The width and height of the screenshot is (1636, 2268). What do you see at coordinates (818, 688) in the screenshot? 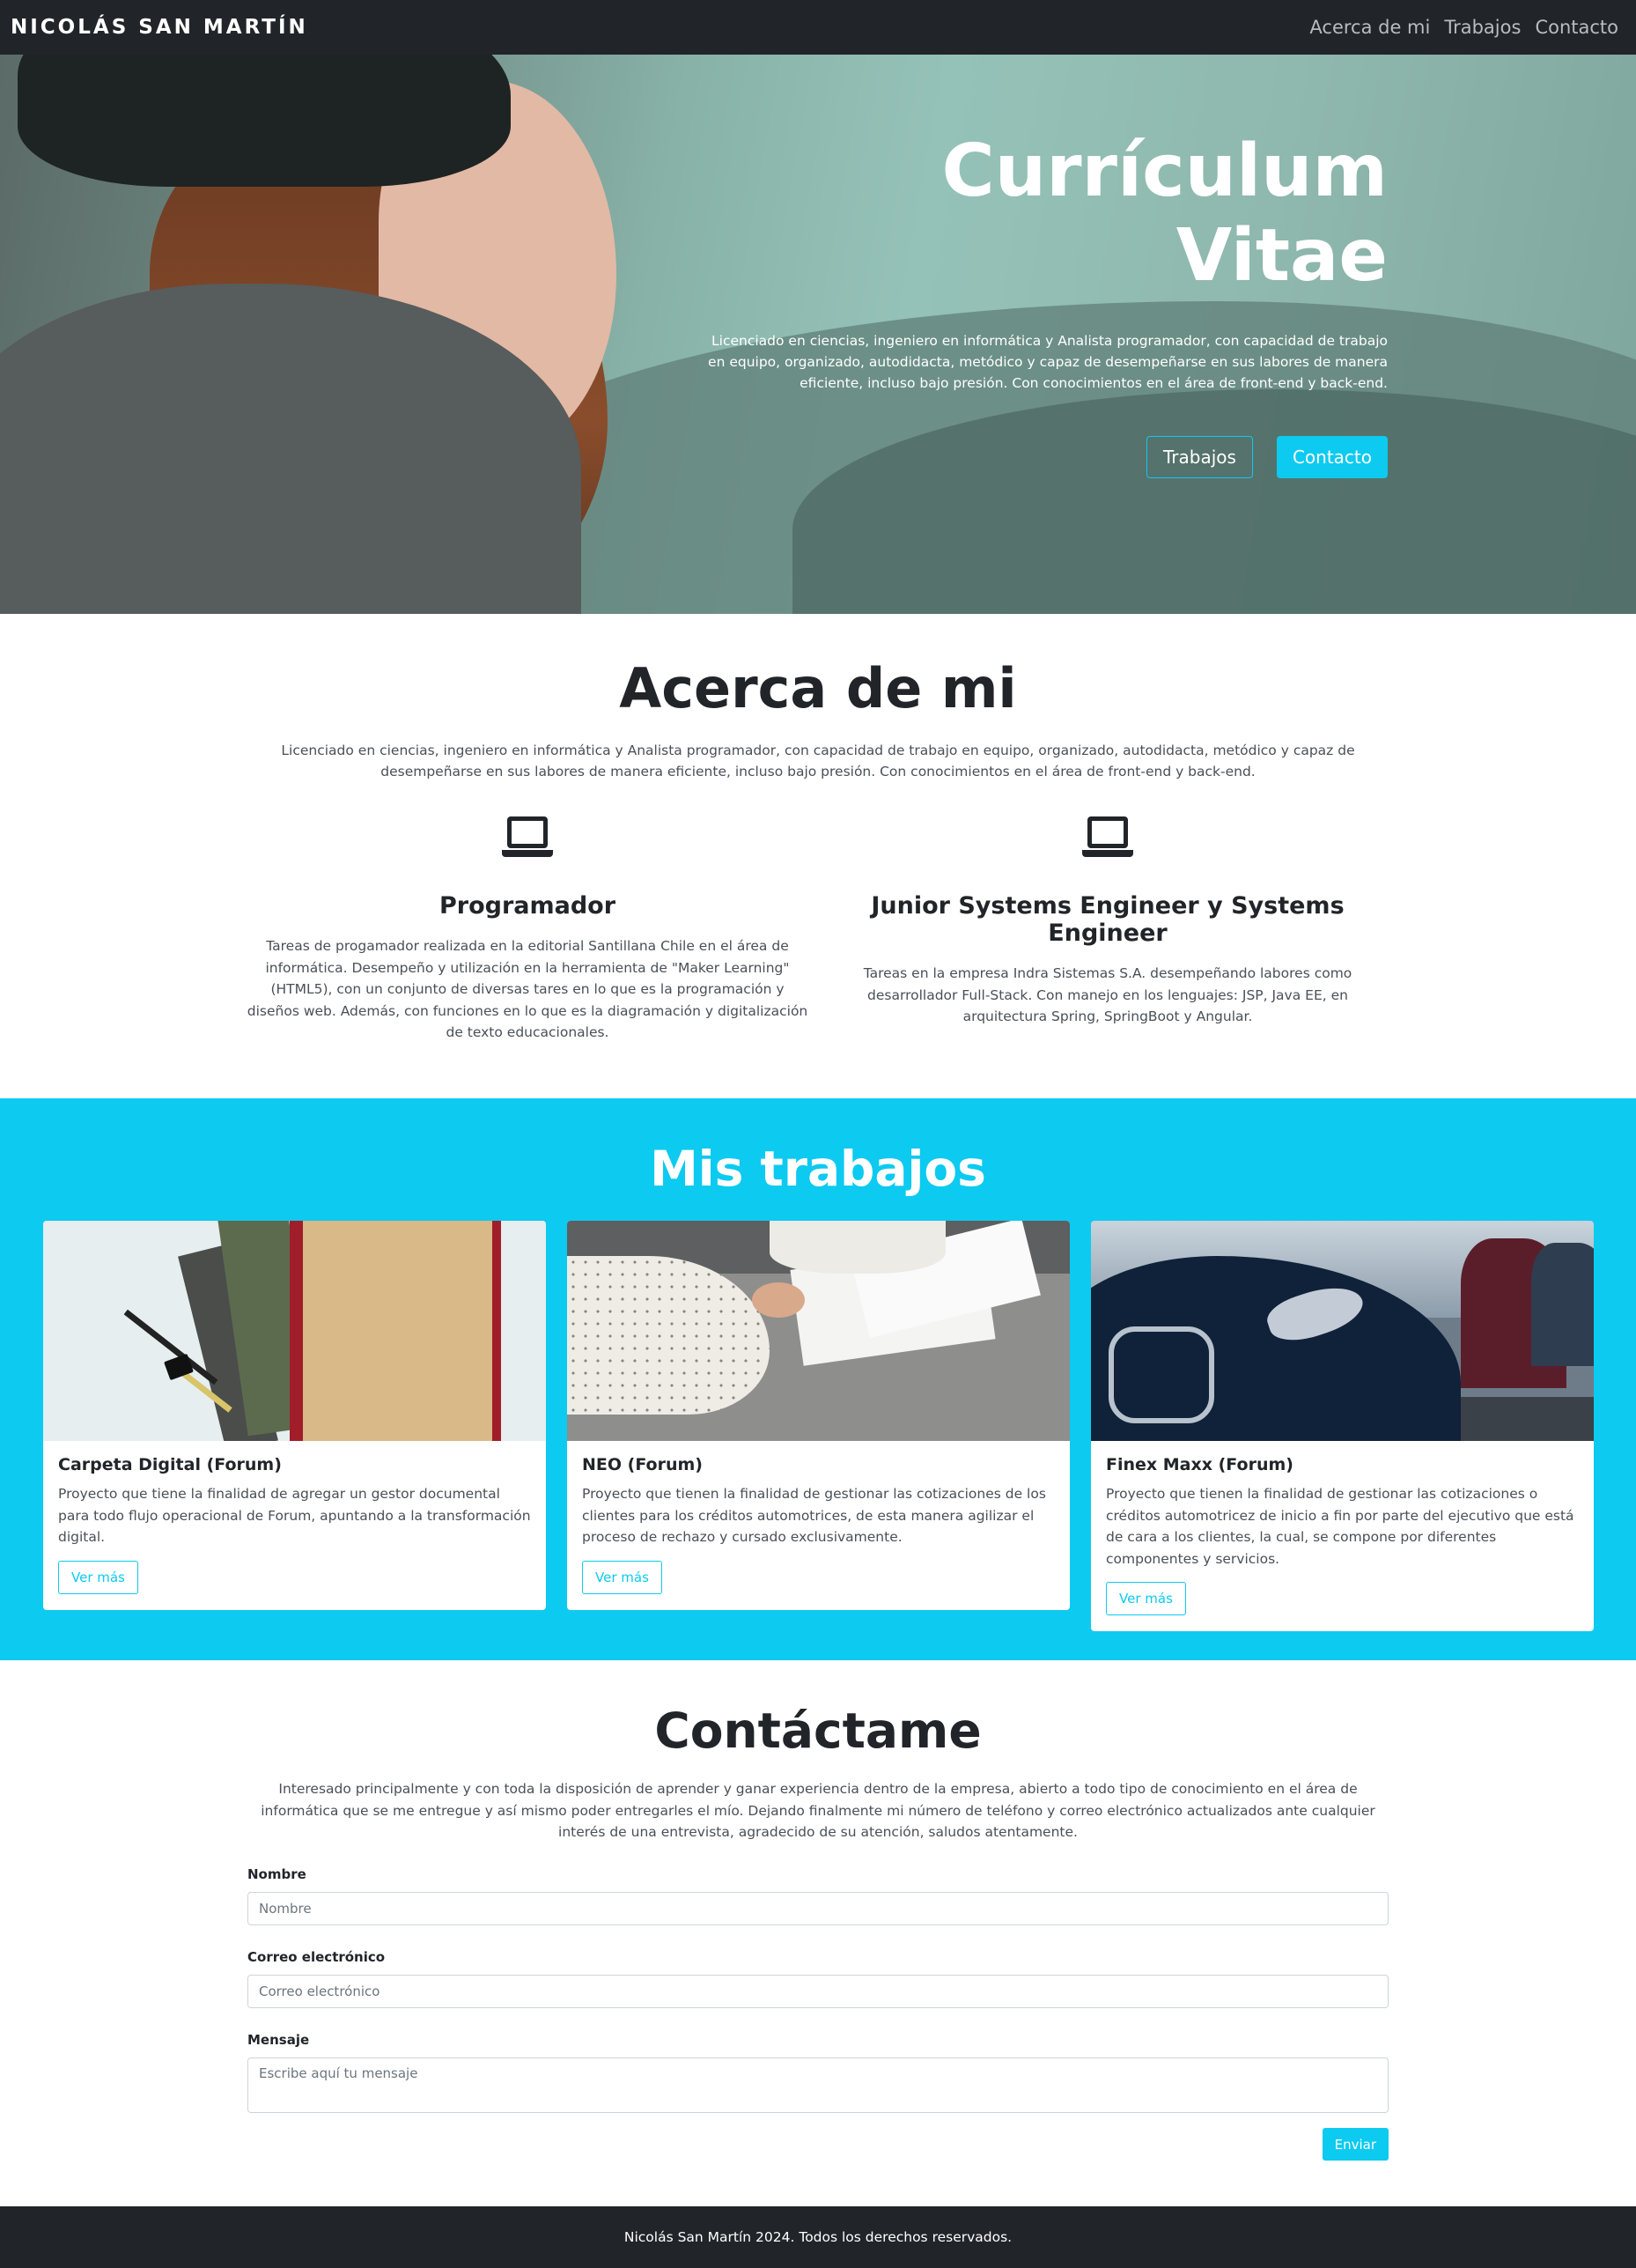
I see `about-title: Acerca de mi` at bounding box center [818, 688].